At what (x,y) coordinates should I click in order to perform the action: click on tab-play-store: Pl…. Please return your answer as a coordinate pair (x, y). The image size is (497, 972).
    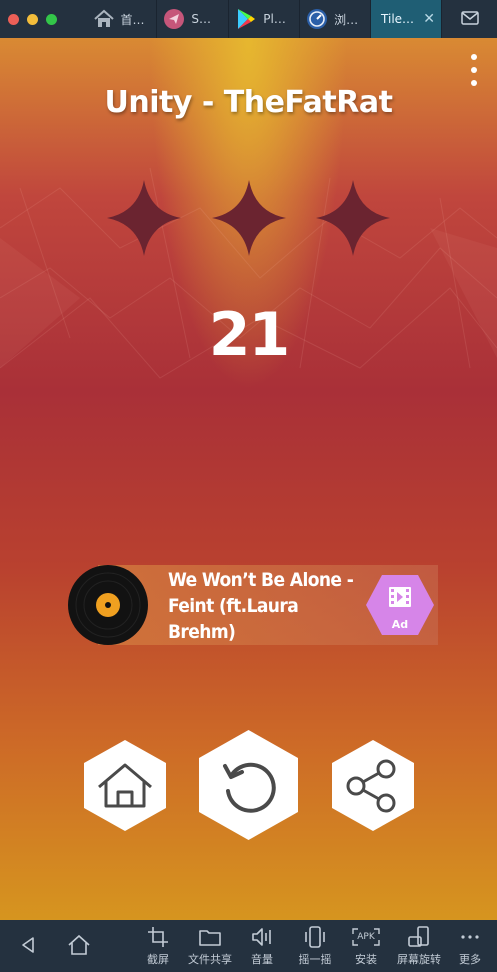
    Looking at the image, I should click on (265, 19).